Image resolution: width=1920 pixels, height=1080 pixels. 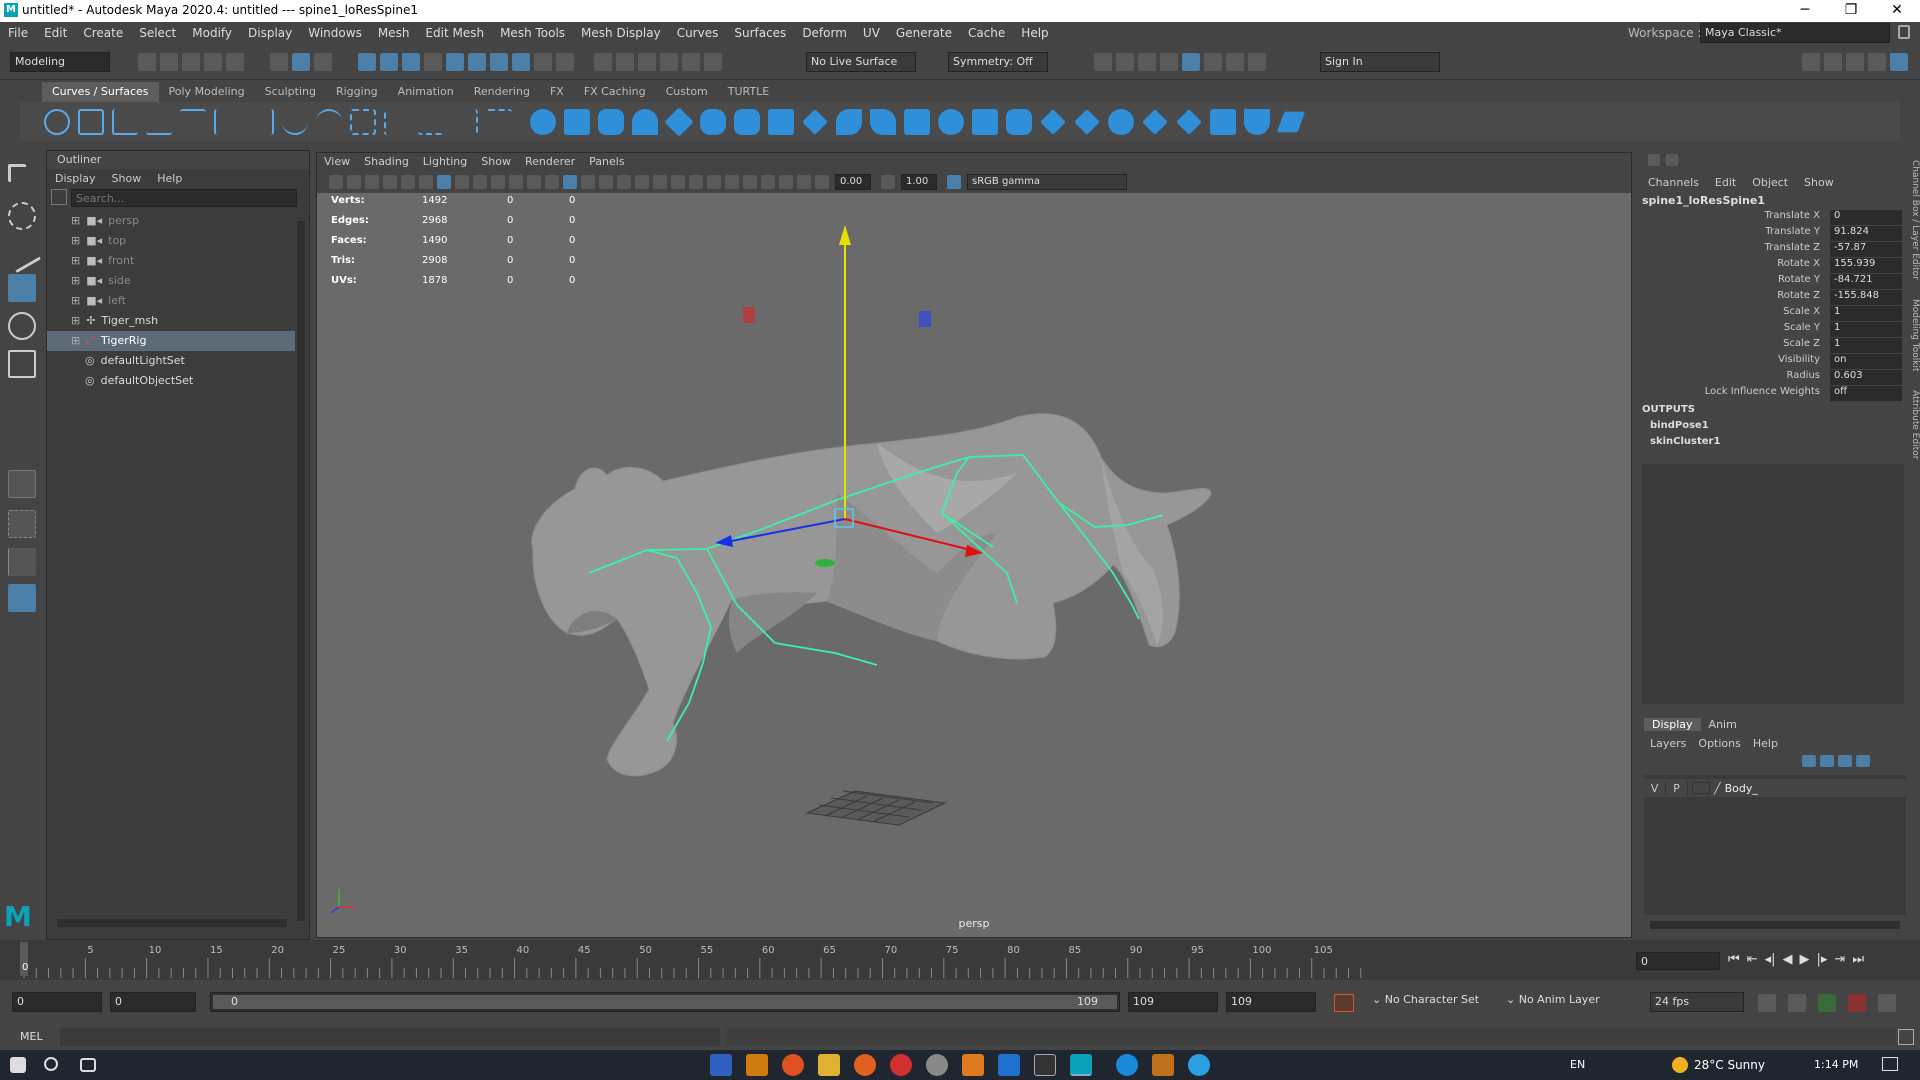 I want to click on gamma-field: 1.00, so click(x=919, y=182).